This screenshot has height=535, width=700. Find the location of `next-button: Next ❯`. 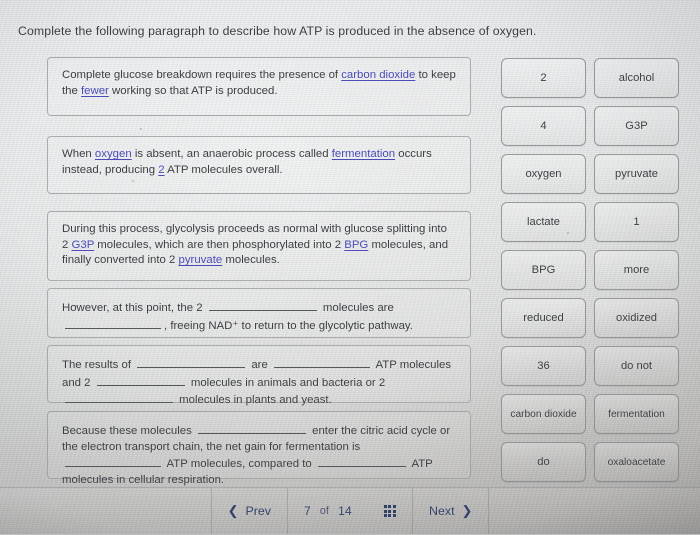

next-button: Next ❯ is located at coordinates (450, 511).